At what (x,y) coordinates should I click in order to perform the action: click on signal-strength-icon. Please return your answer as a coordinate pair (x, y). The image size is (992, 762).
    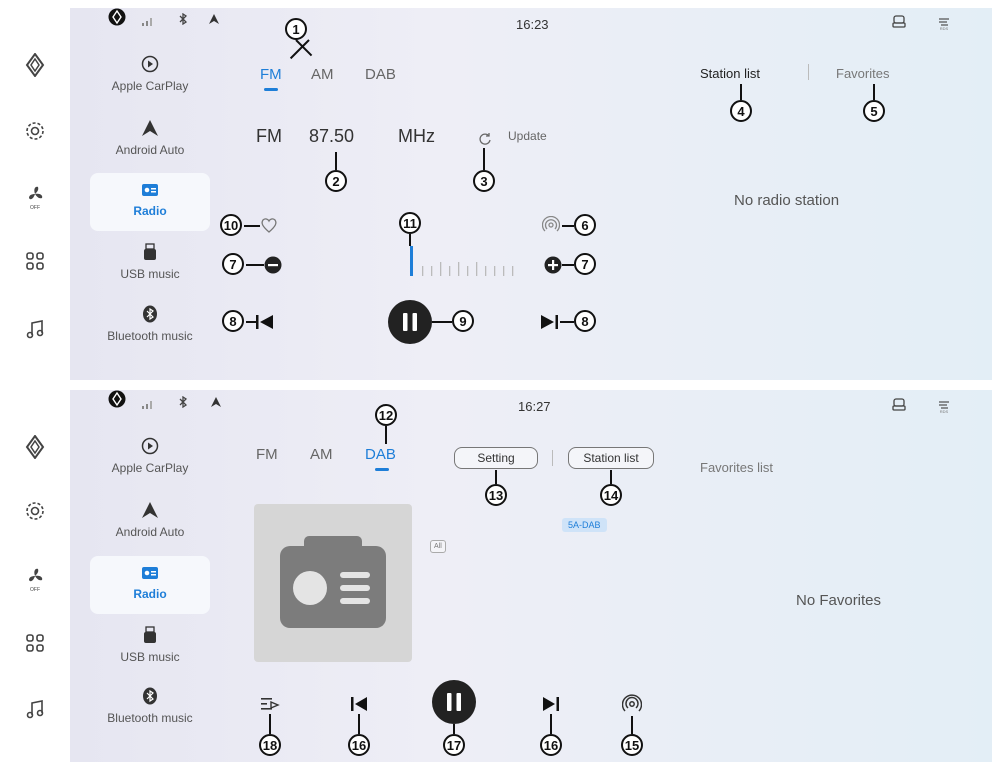
    Looking at the image, I should click on (148, 405).